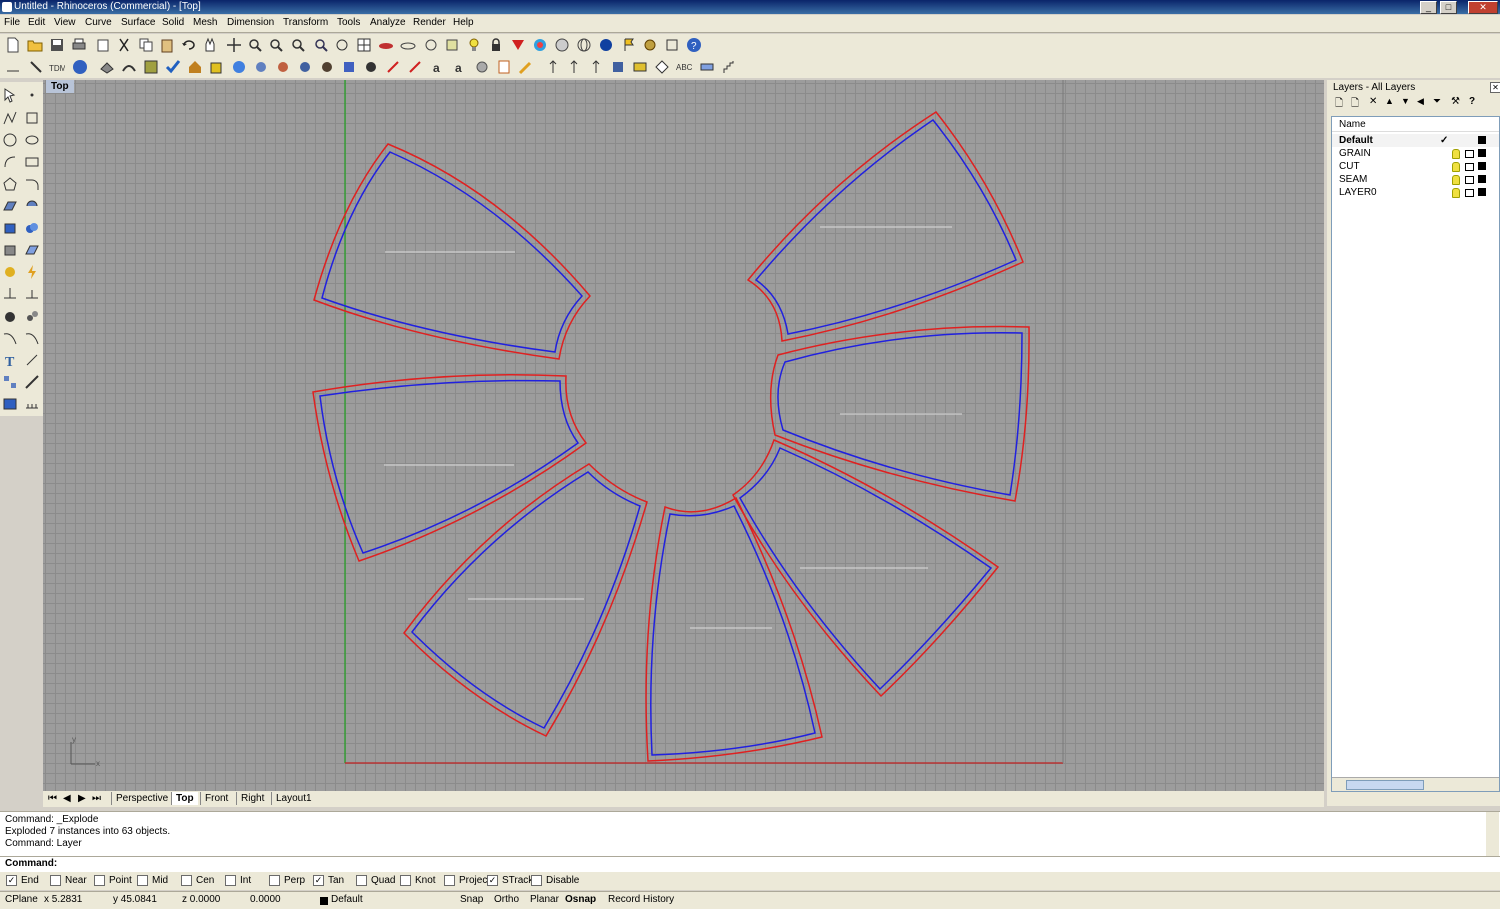 The image size is (1500, 909). Describe the element at coordinates (584, 45) in the screenshot. I see `wireframe-sphere-icon` at that location.